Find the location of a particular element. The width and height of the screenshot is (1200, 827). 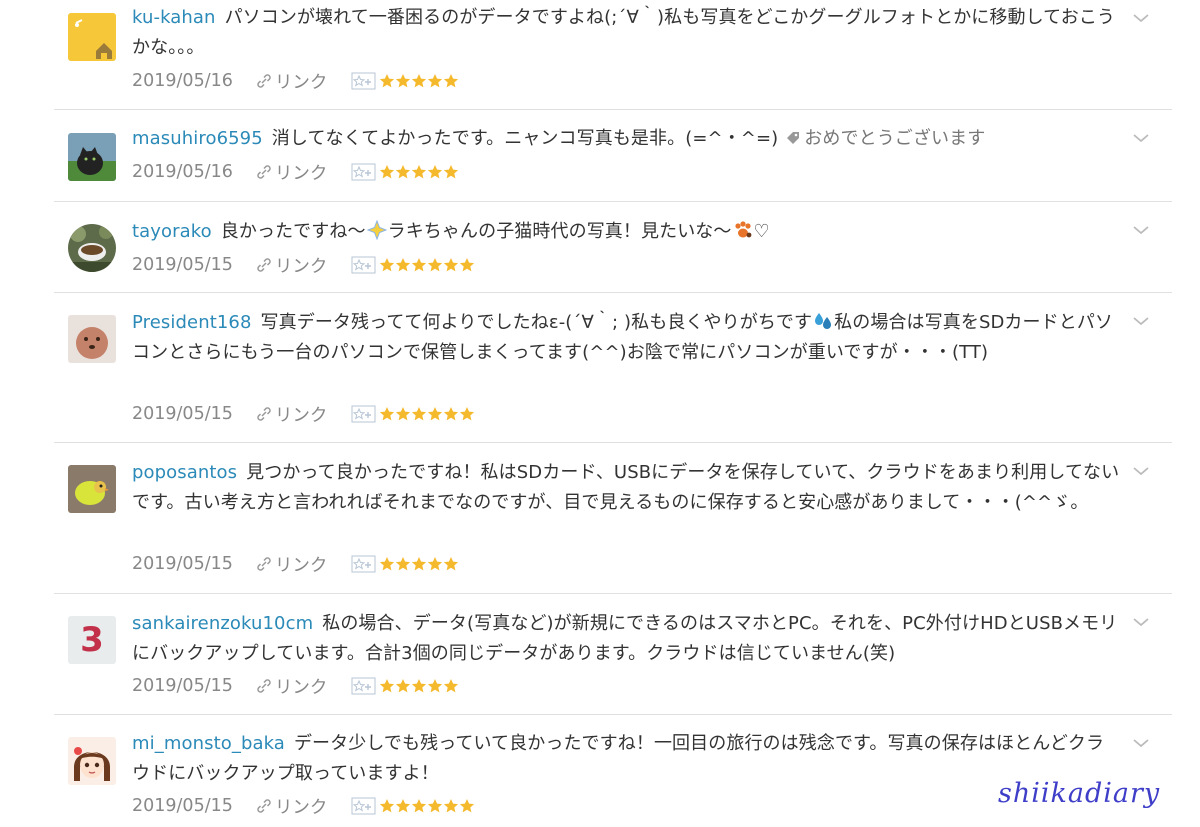

comment-username: tayorako is located at coordinates (172, 231).